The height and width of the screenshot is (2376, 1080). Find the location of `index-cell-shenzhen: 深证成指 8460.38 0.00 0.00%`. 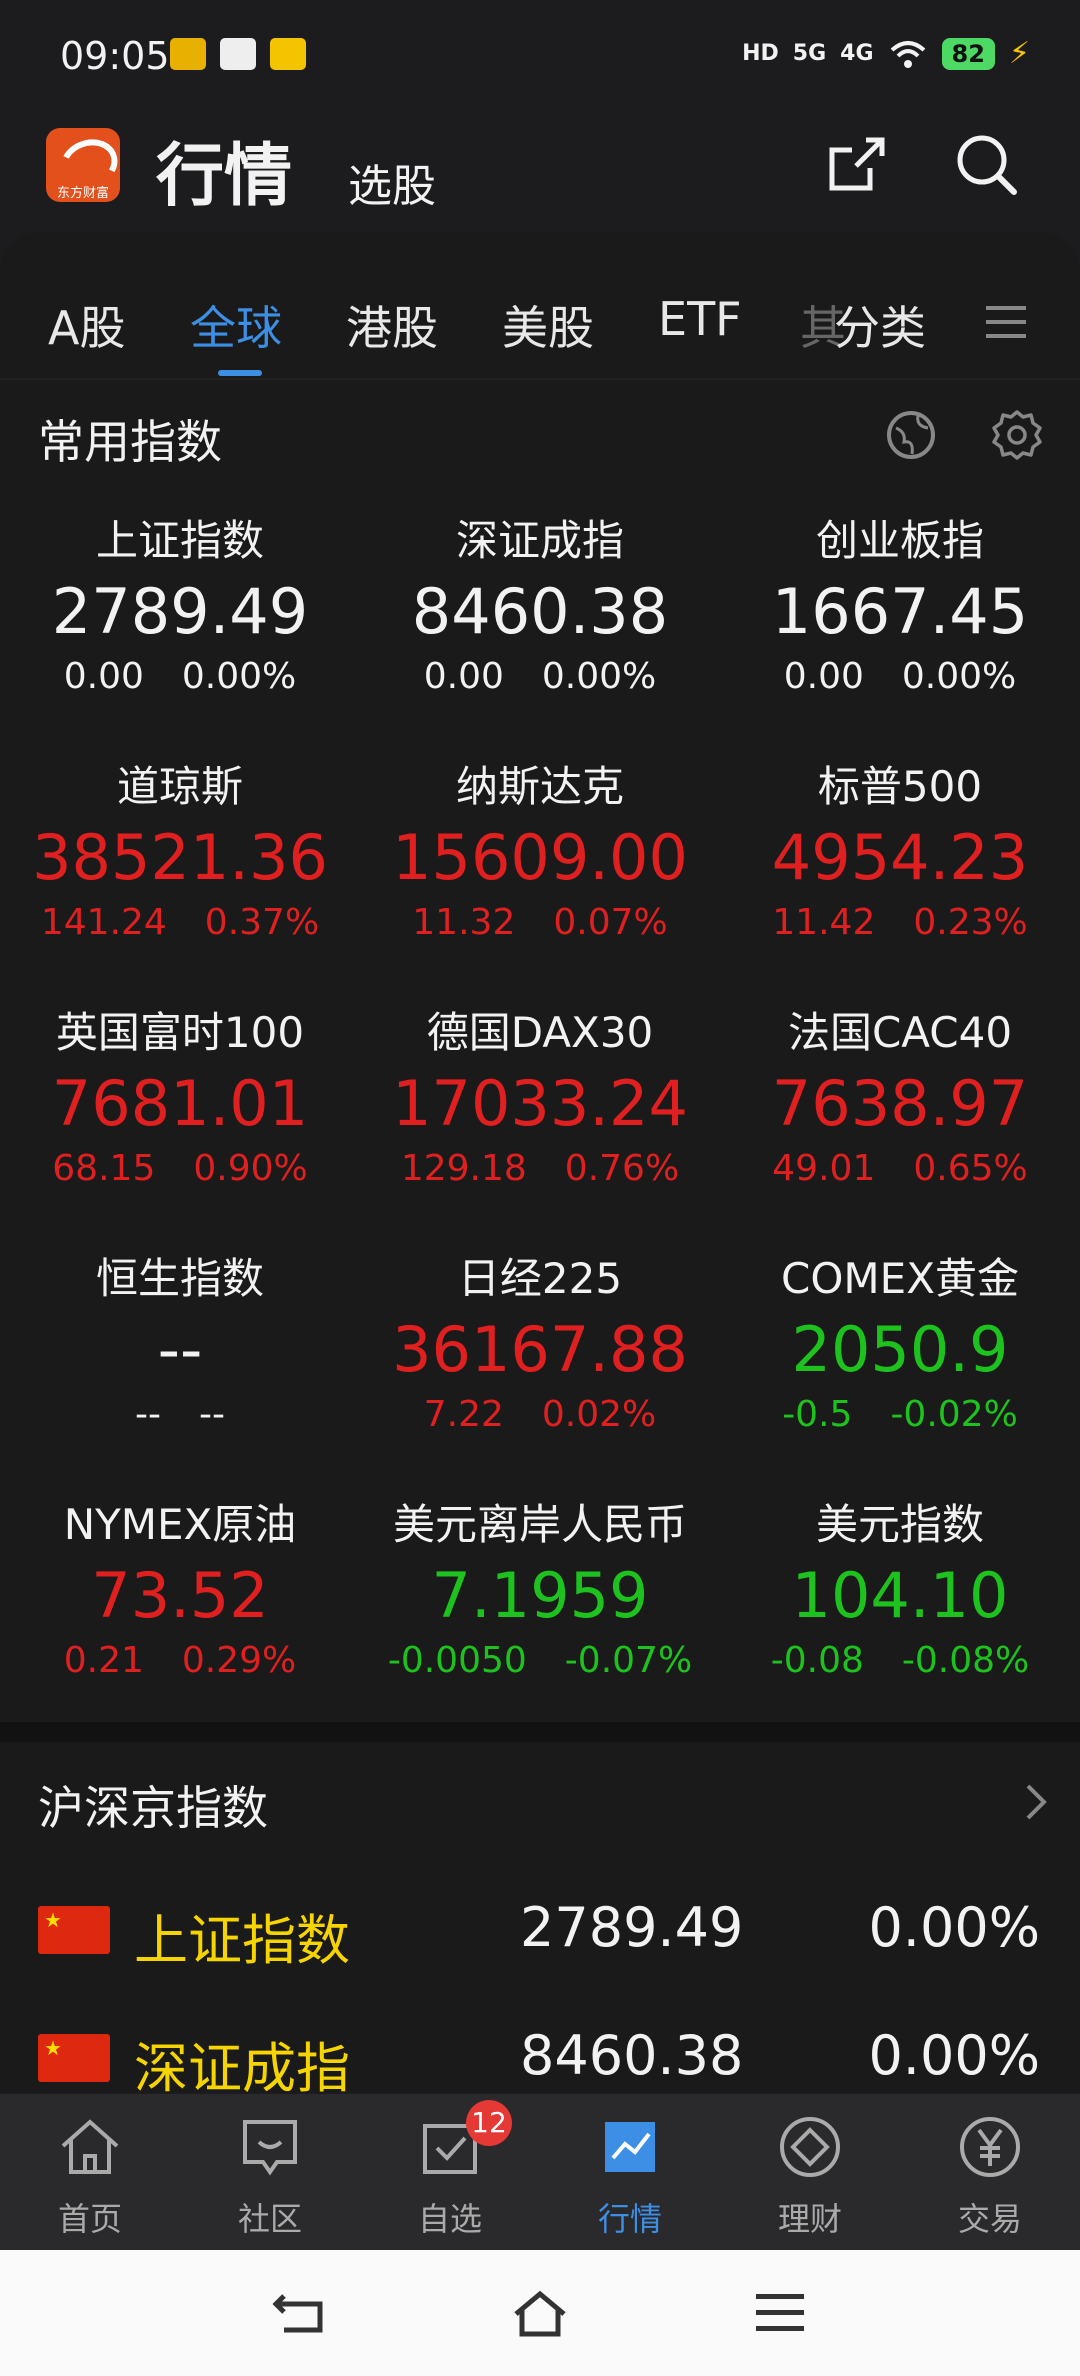

index-cell-shenzhen: 深证成指 8460.38 0.00 0.00% is located at coordinates (540, 633).